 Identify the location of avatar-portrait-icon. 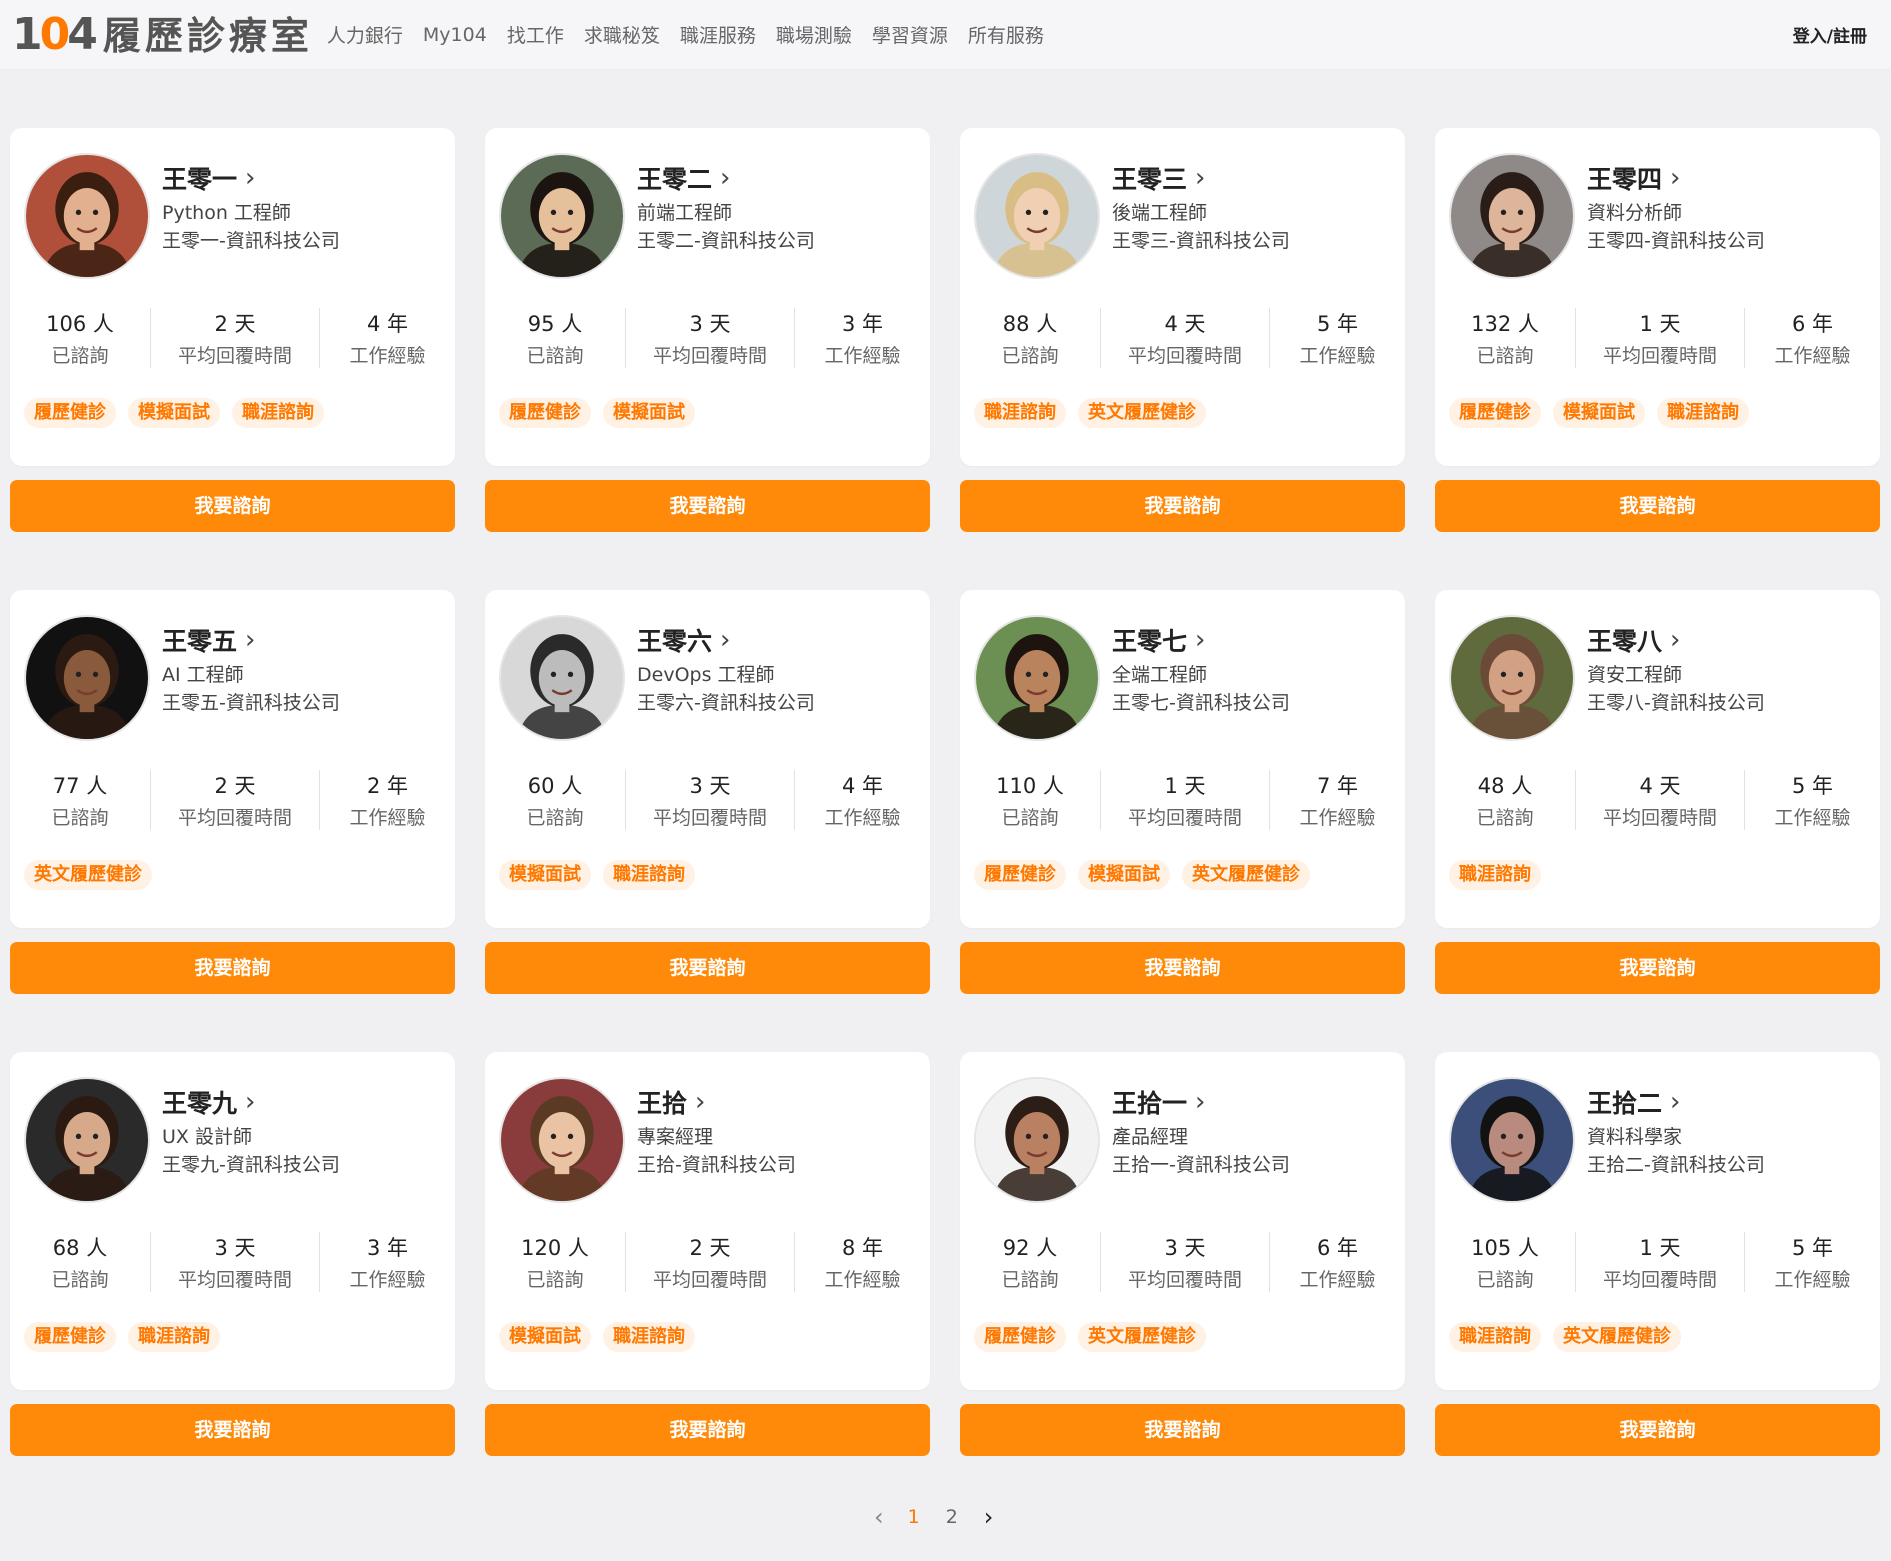
(1512, 1140).